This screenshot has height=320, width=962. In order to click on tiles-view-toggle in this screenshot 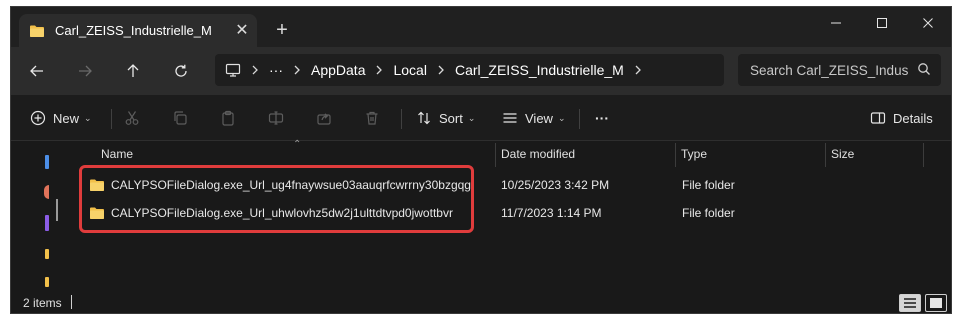, I will do `click(936, 303)`.